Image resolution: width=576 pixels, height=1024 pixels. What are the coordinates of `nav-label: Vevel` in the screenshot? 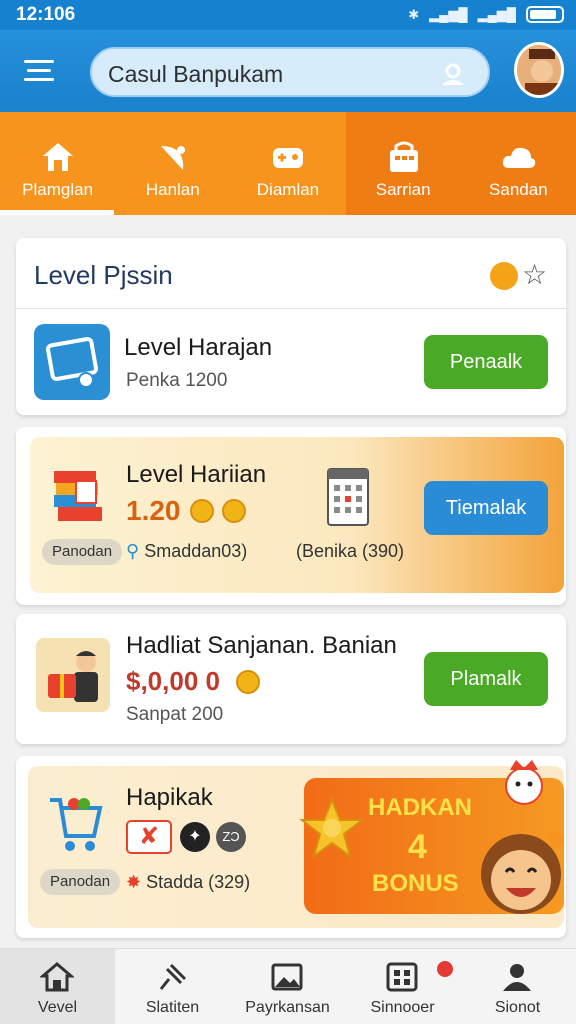 It's located at (57, 1007).